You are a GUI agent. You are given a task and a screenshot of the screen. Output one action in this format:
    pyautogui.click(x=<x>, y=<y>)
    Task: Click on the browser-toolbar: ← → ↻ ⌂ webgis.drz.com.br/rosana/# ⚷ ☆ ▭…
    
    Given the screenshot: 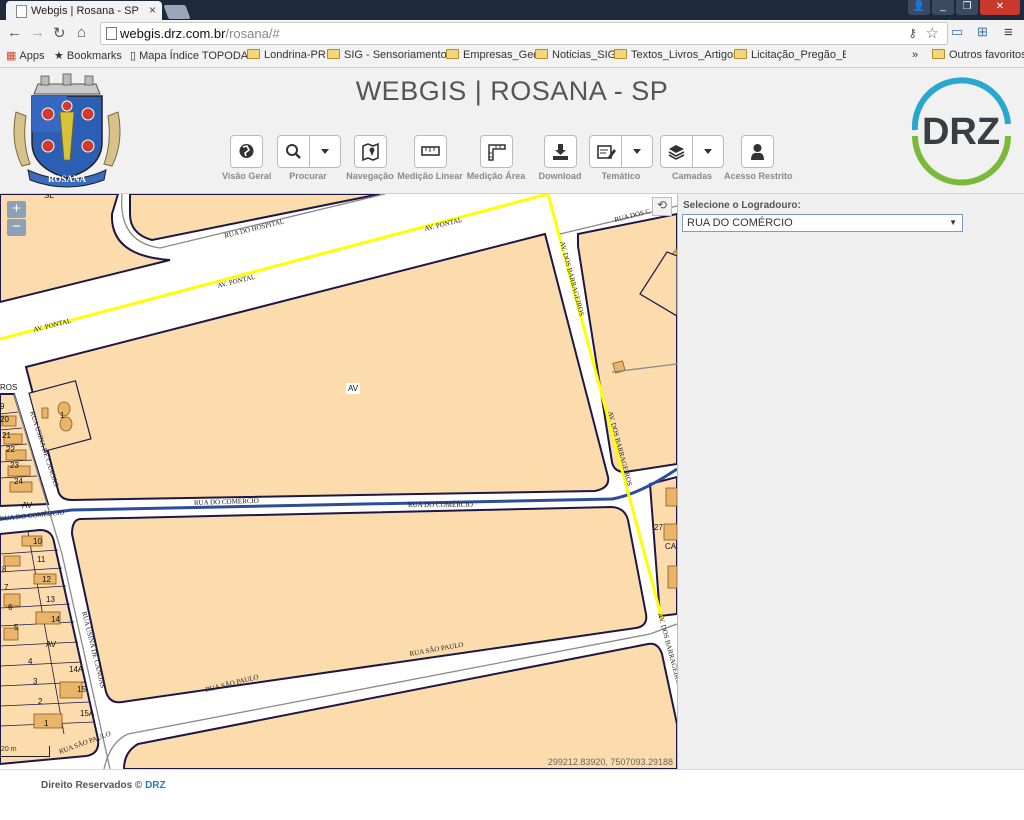 What is the action you would take?
    pyautogui.click(x=512, y=33)
    